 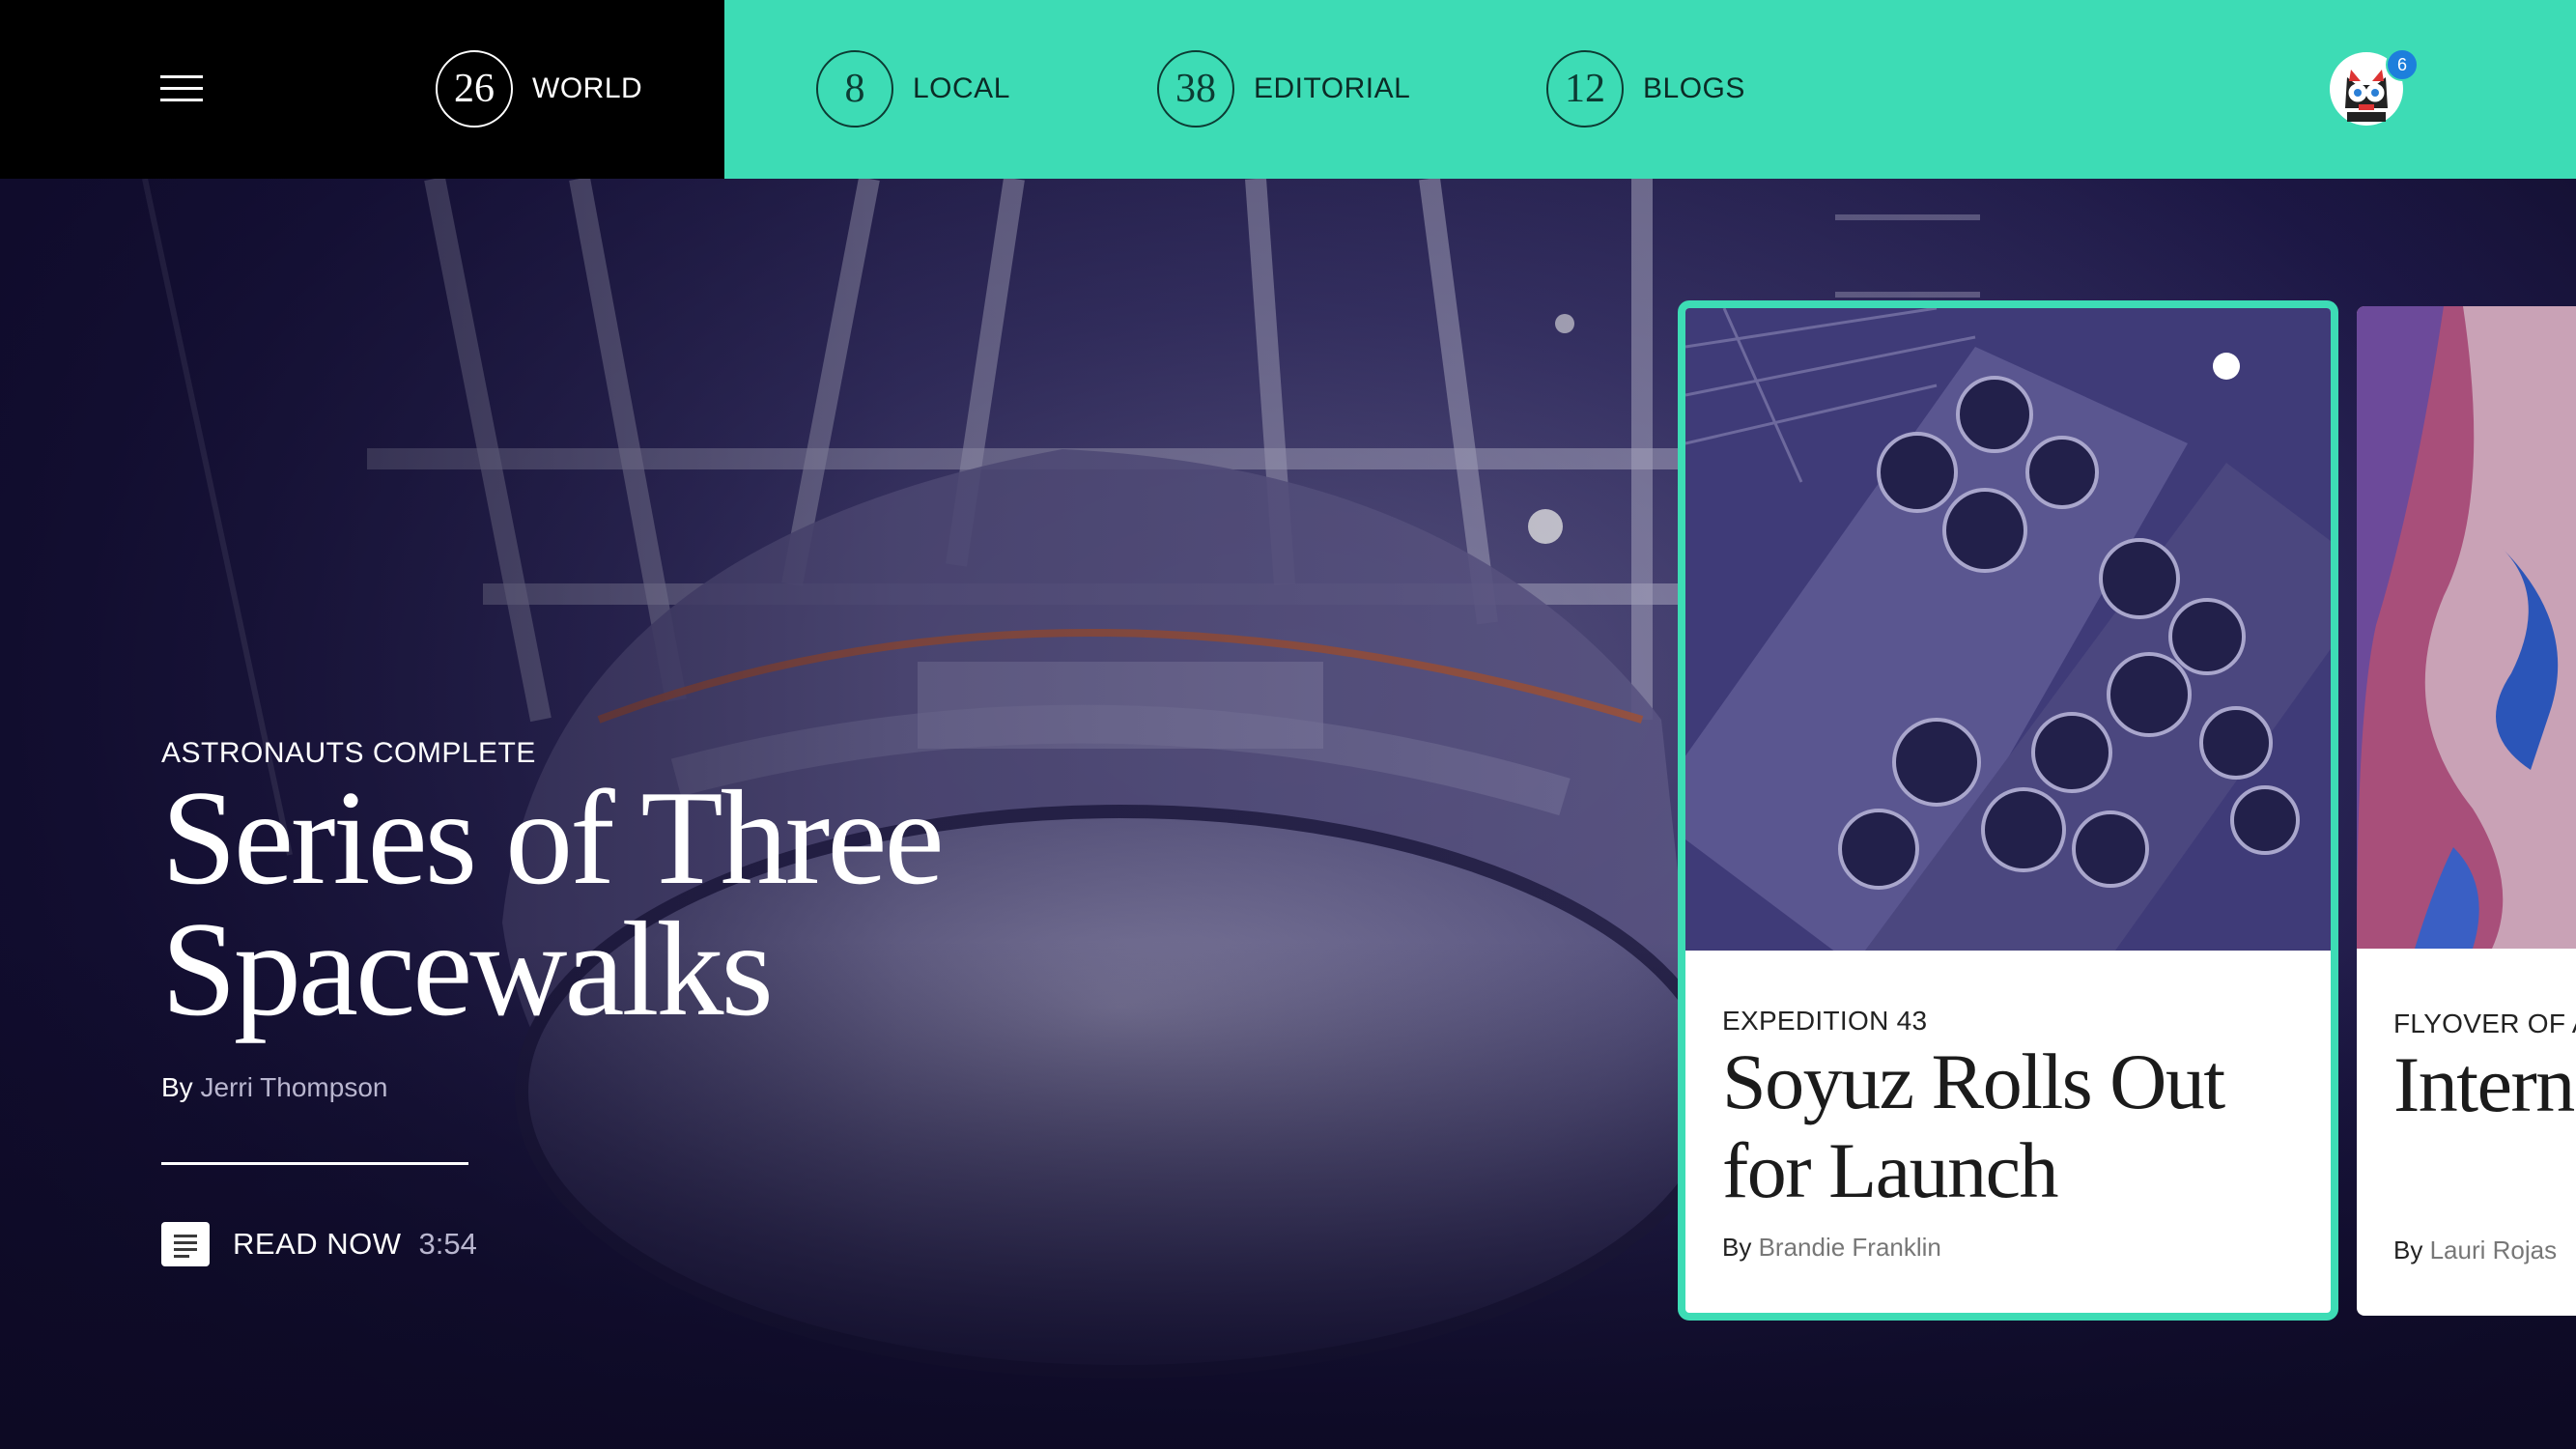 I want to click on nav-tab-blogs: 12 BLOGS, so click(x=1645, y=89).